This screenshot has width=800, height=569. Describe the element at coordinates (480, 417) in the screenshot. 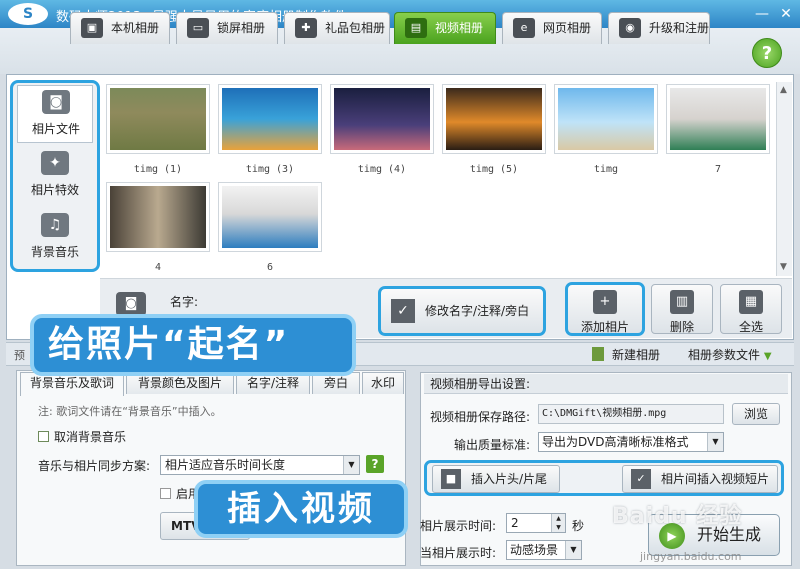

I see `save-path-label: 视频相册保存路径:` at that location.